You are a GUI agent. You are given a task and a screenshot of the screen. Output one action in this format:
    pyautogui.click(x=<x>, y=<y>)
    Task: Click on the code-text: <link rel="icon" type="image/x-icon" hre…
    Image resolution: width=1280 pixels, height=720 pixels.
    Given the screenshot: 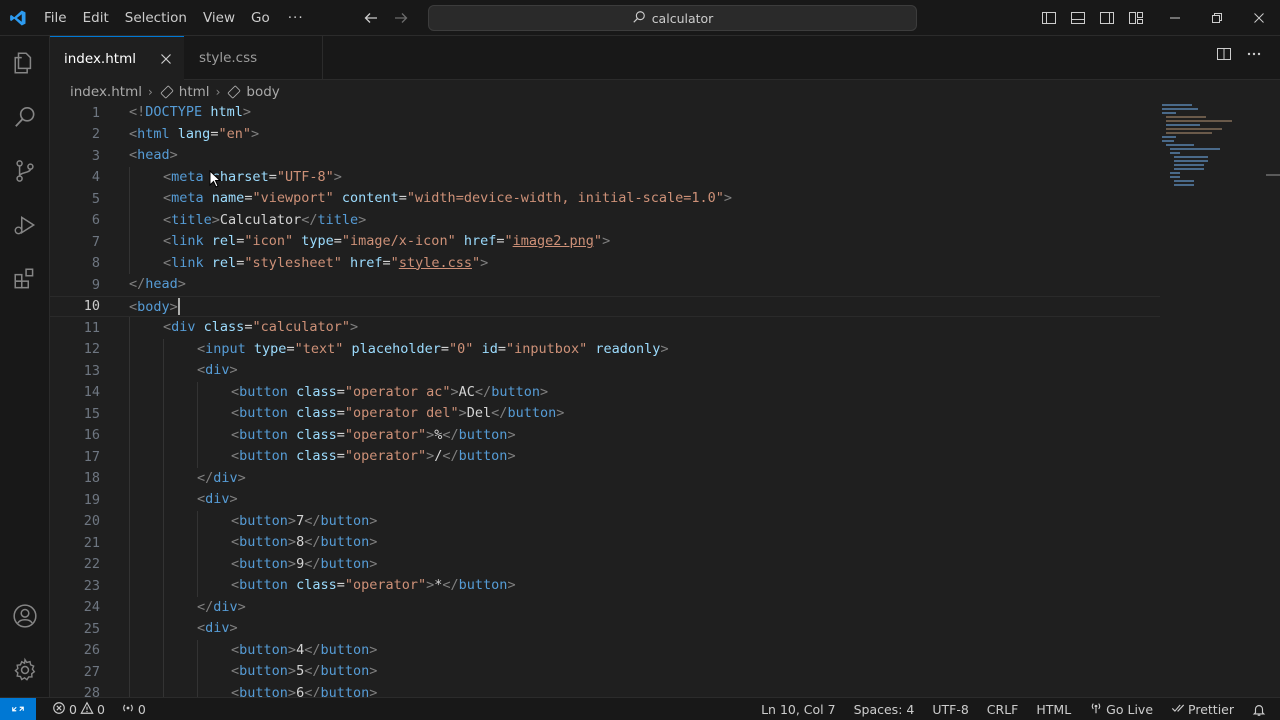 What is the action you would take?
    pyautogui.click(x=386, y=242)
    